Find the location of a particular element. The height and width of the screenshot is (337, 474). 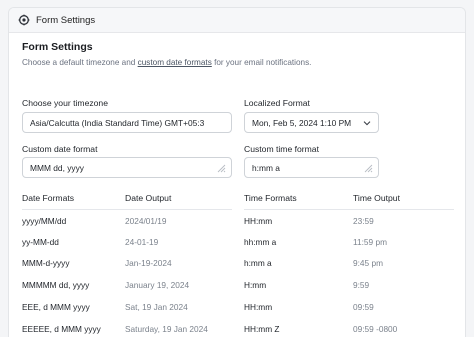

custom-date-format-label: Custom date format is located at coordinates (60, 149).